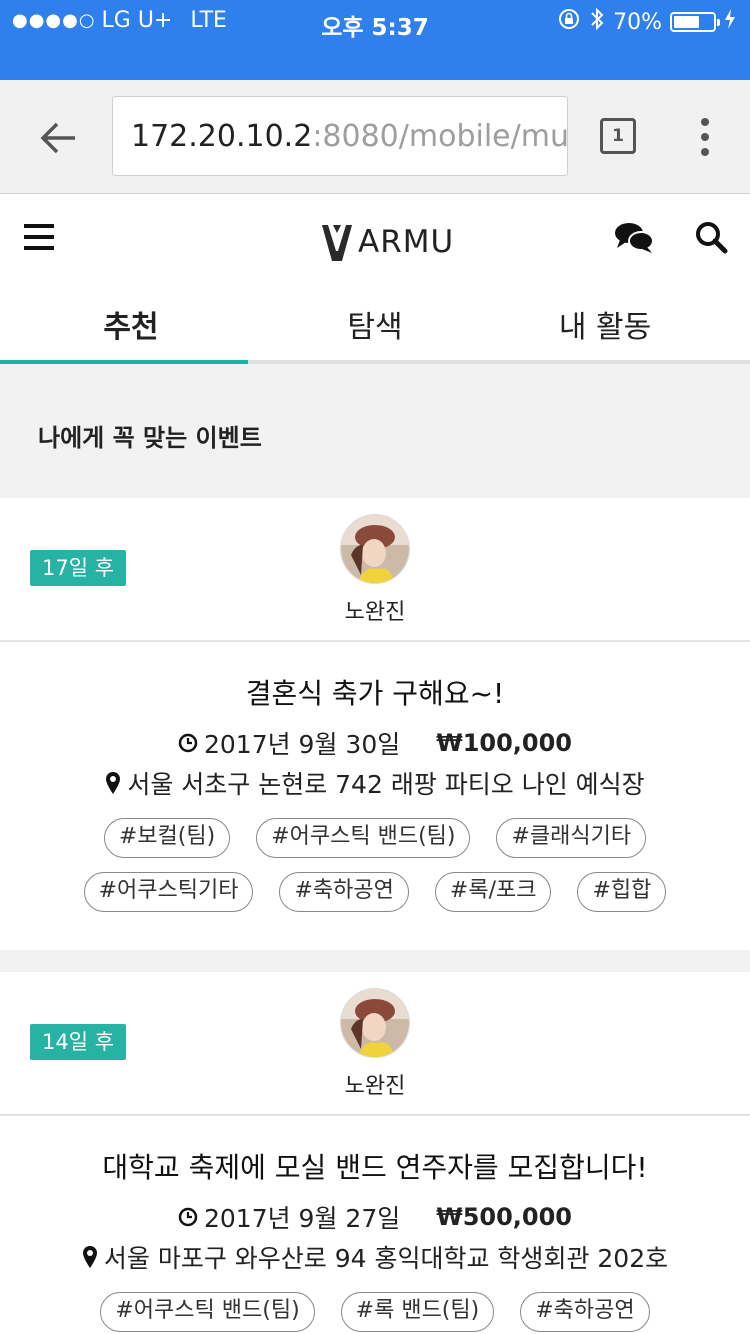 Image resolution: width=750 pixels, height=1334 pixels. I want to click on rotation-lock-icon, so click(569, 22).